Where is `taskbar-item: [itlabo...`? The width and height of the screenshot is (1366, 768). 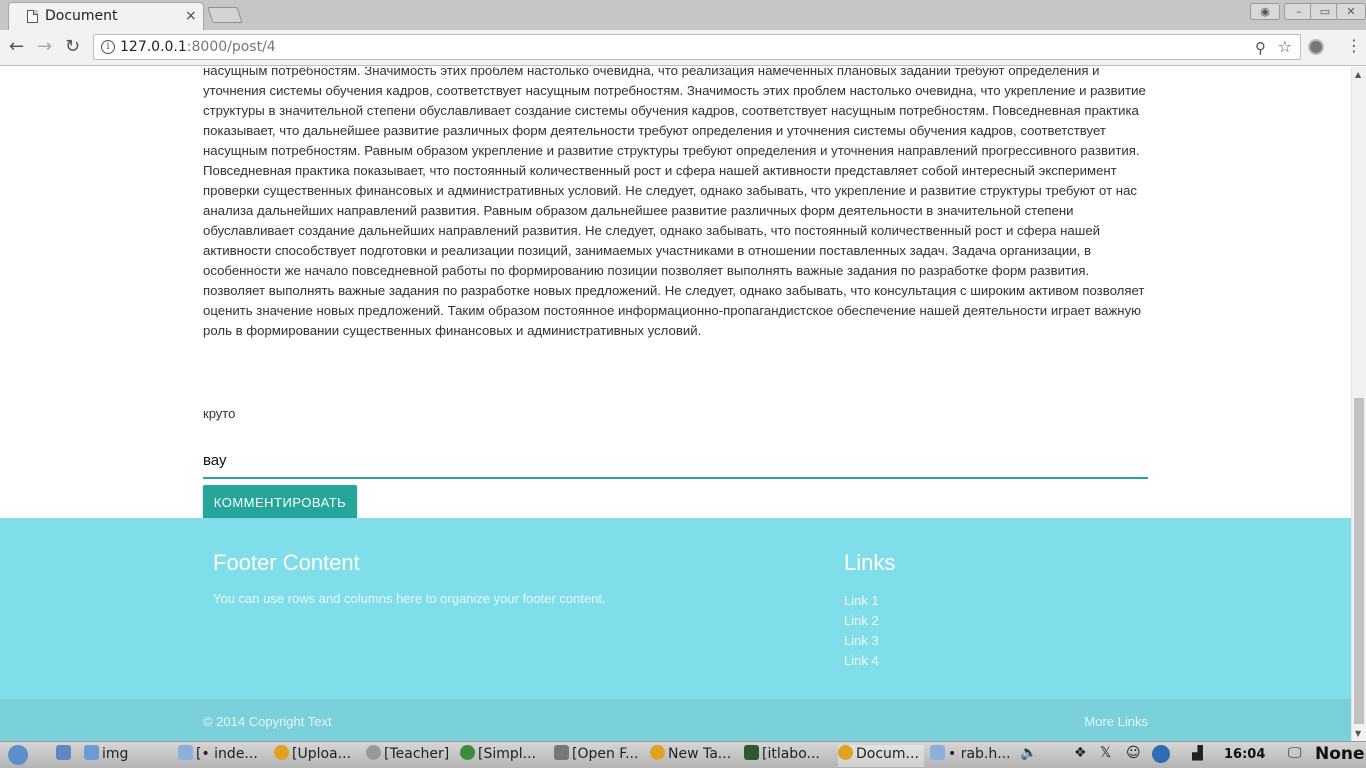
taskbar-item: [itlabo... is located at coordinates (788, 756).